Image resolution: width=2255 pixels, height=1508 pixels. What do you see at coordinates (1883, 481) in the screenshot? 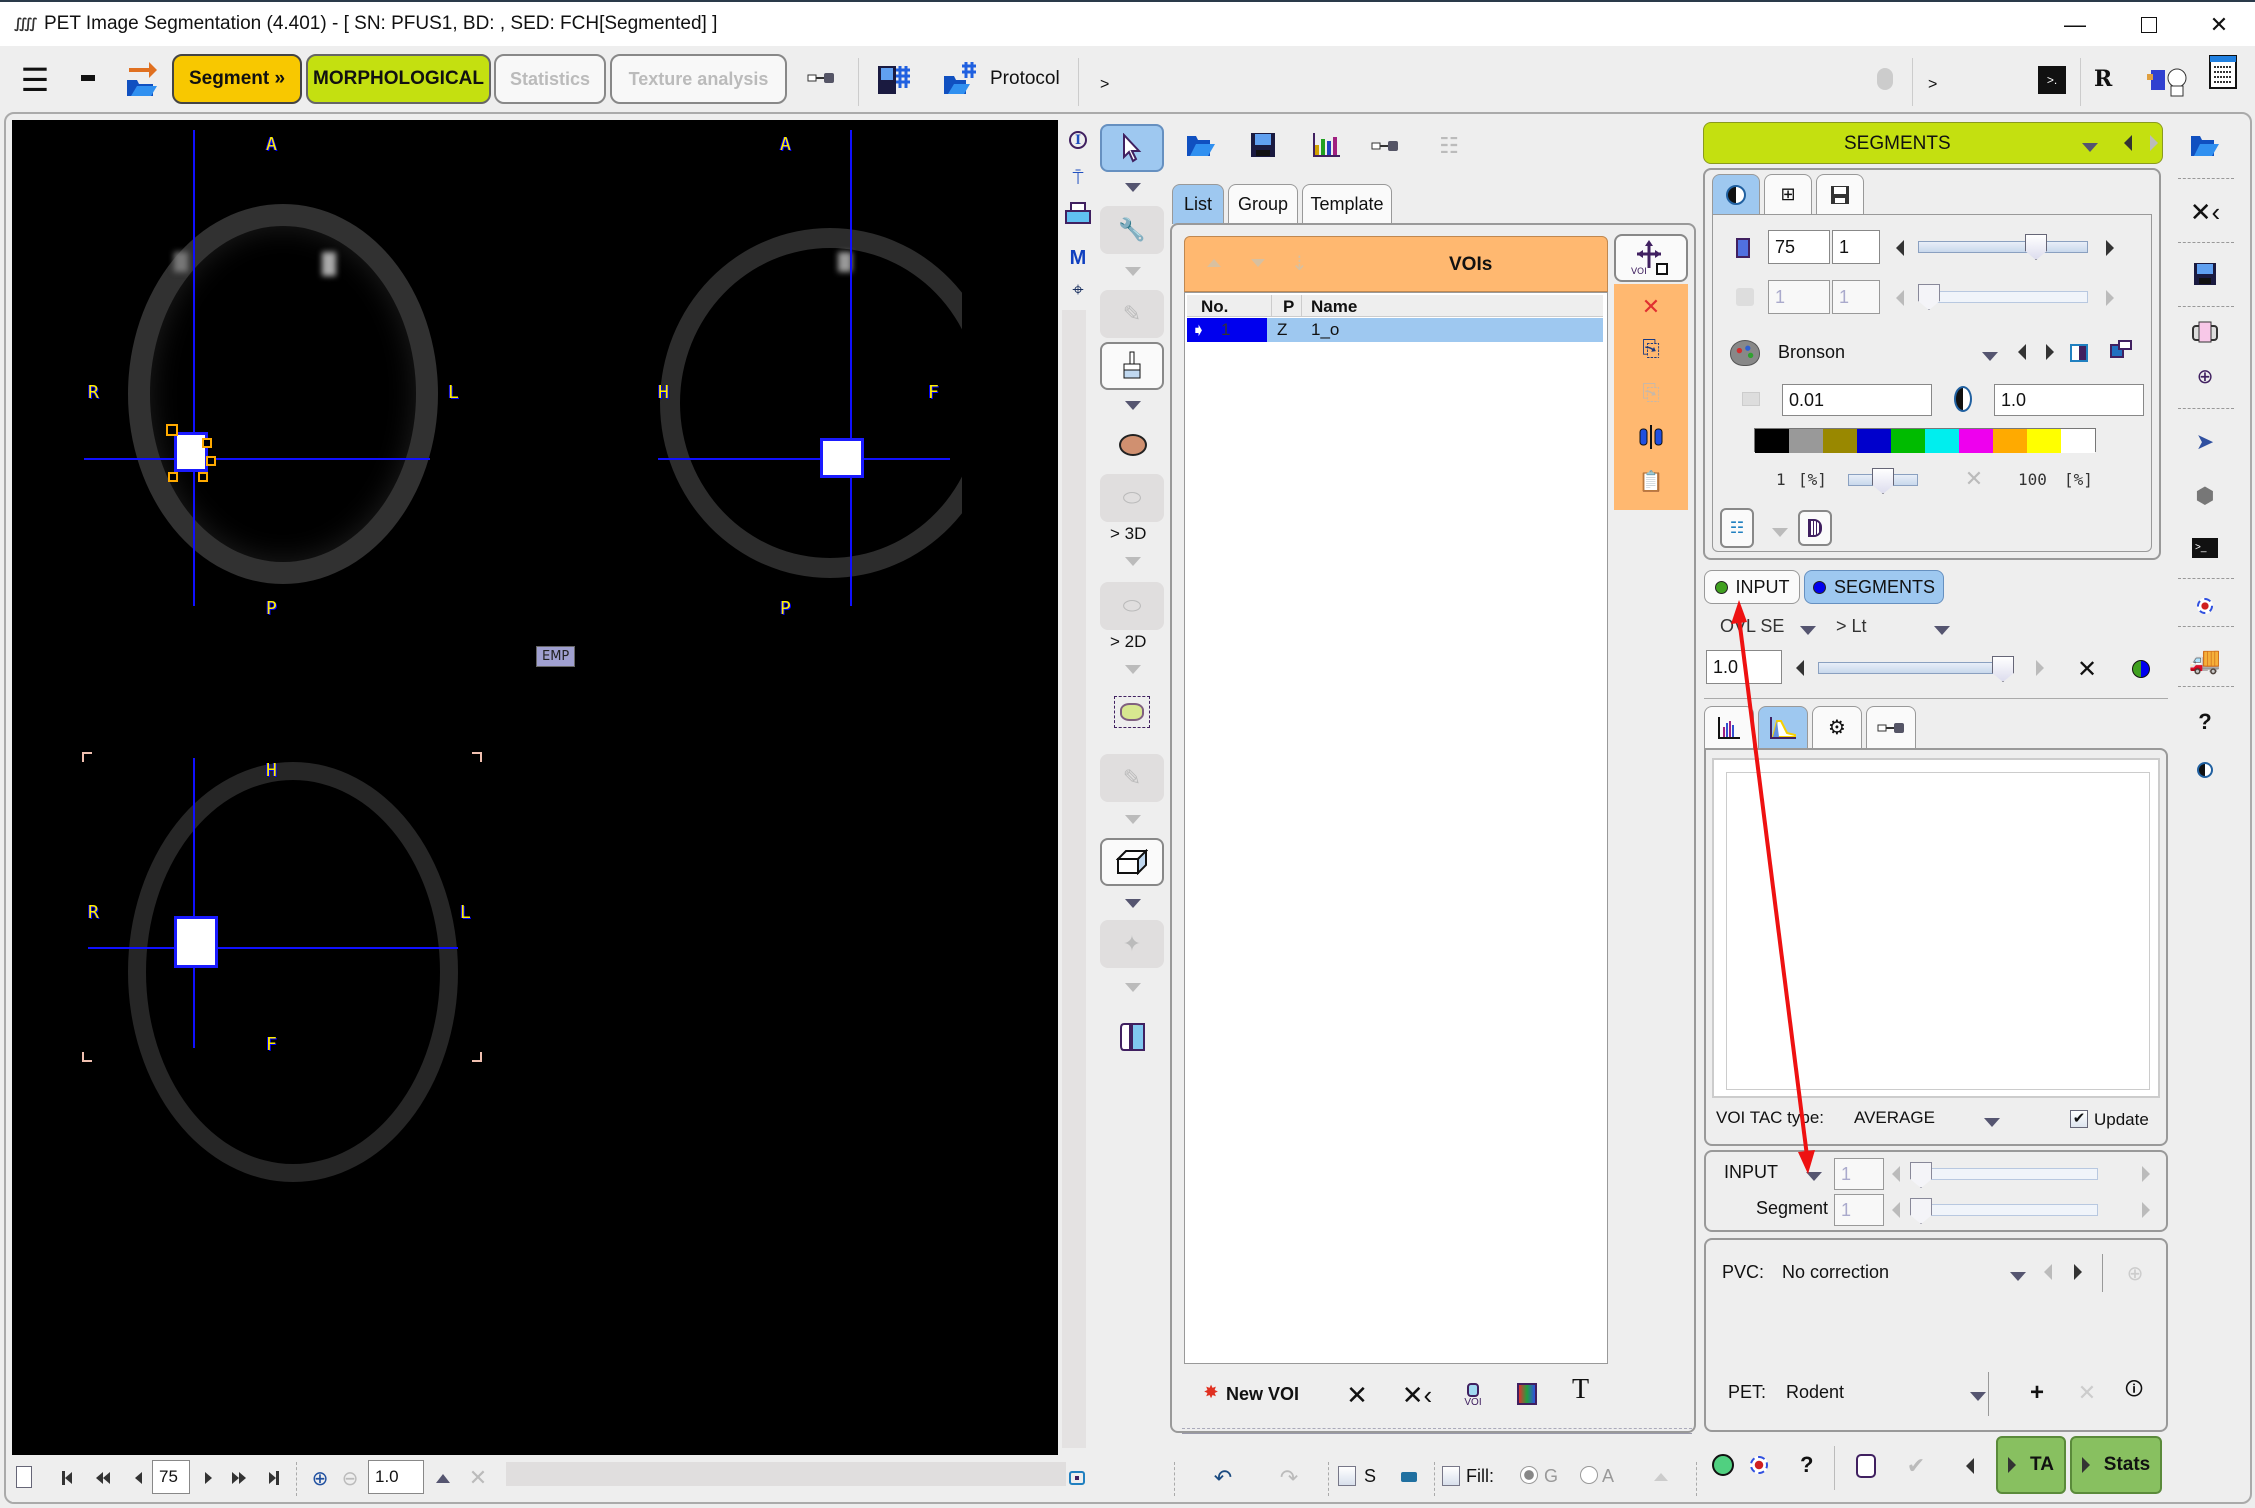
I see `percent-slider` at bounding box center [1883, 481].